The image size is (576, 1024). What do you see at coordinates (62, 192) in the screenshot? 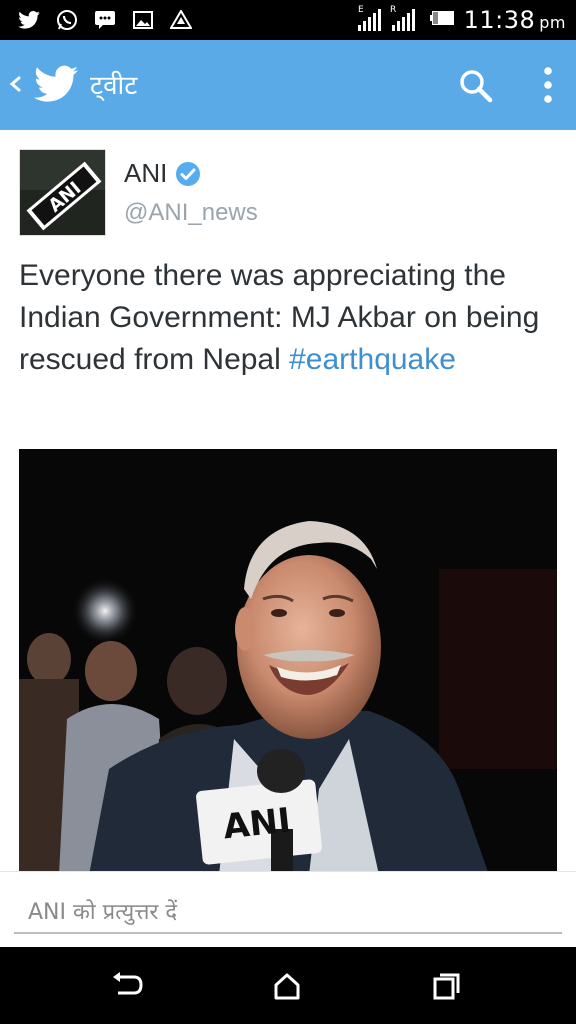
I see `author-avatar: ANI` at bounding box center [62, 192].